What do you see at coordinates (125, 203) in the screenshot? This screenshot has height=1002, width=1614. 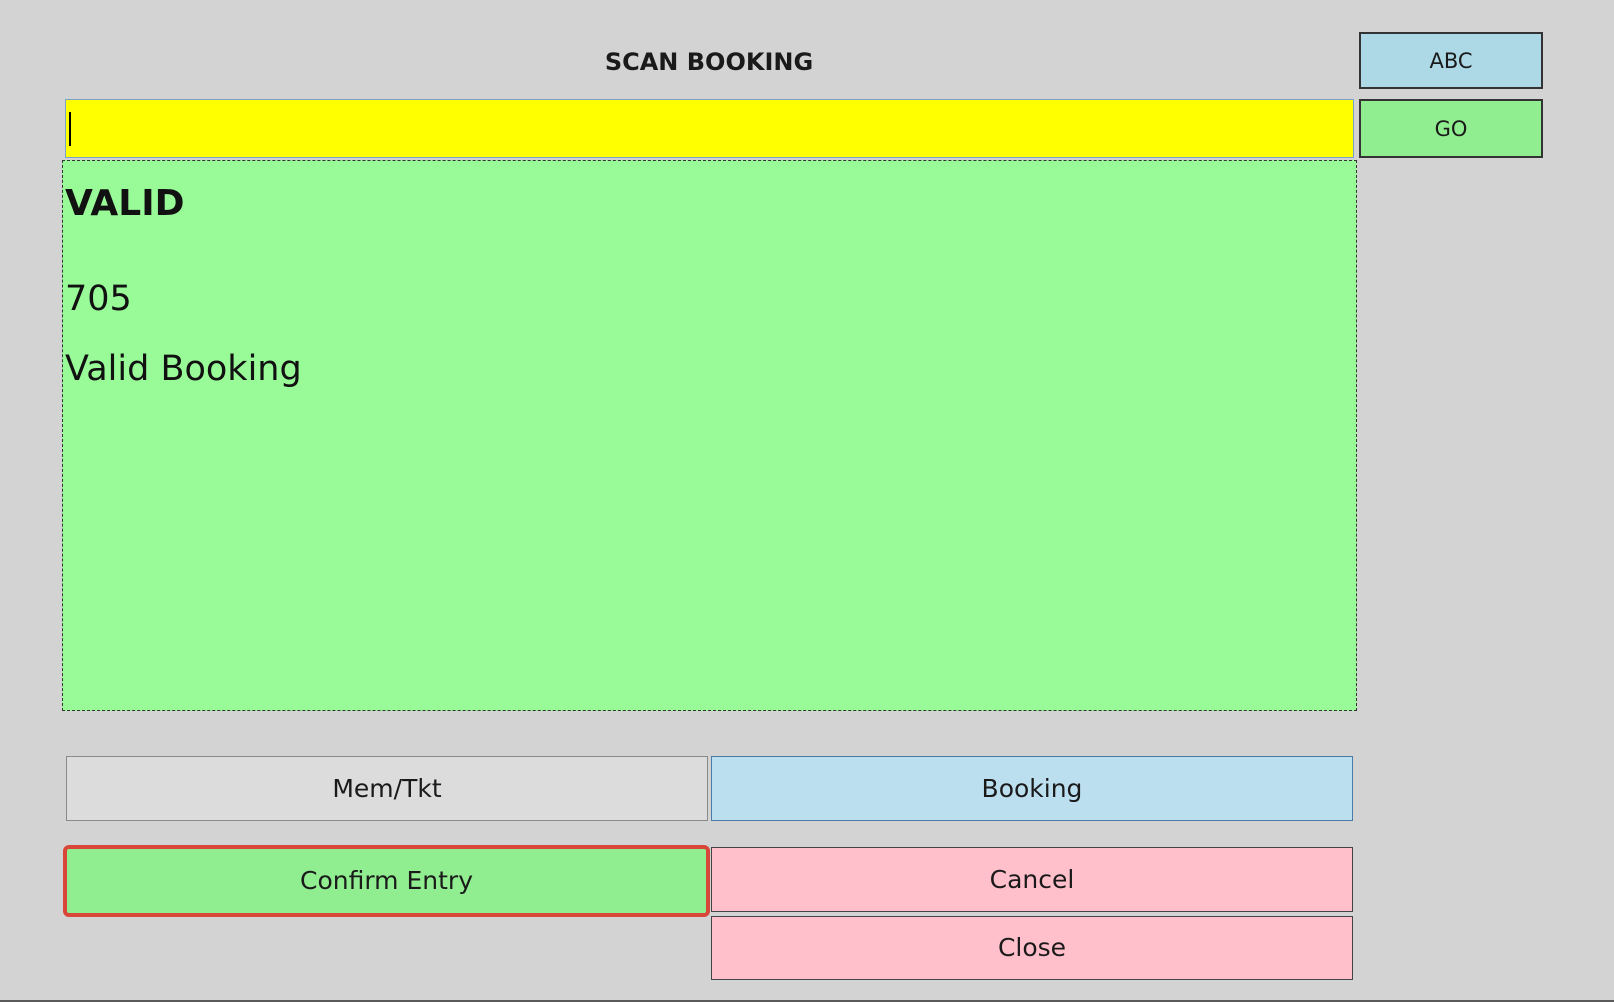 I see `result-status: VALID` at bounding box center [125, 203].